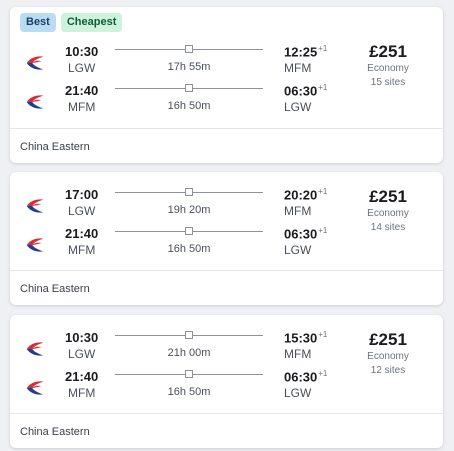 The image size is (454, 451). Describe the element at coordinates (306, 338) in the screenshot. I see `arrival-time: 15:30+1` at that location.